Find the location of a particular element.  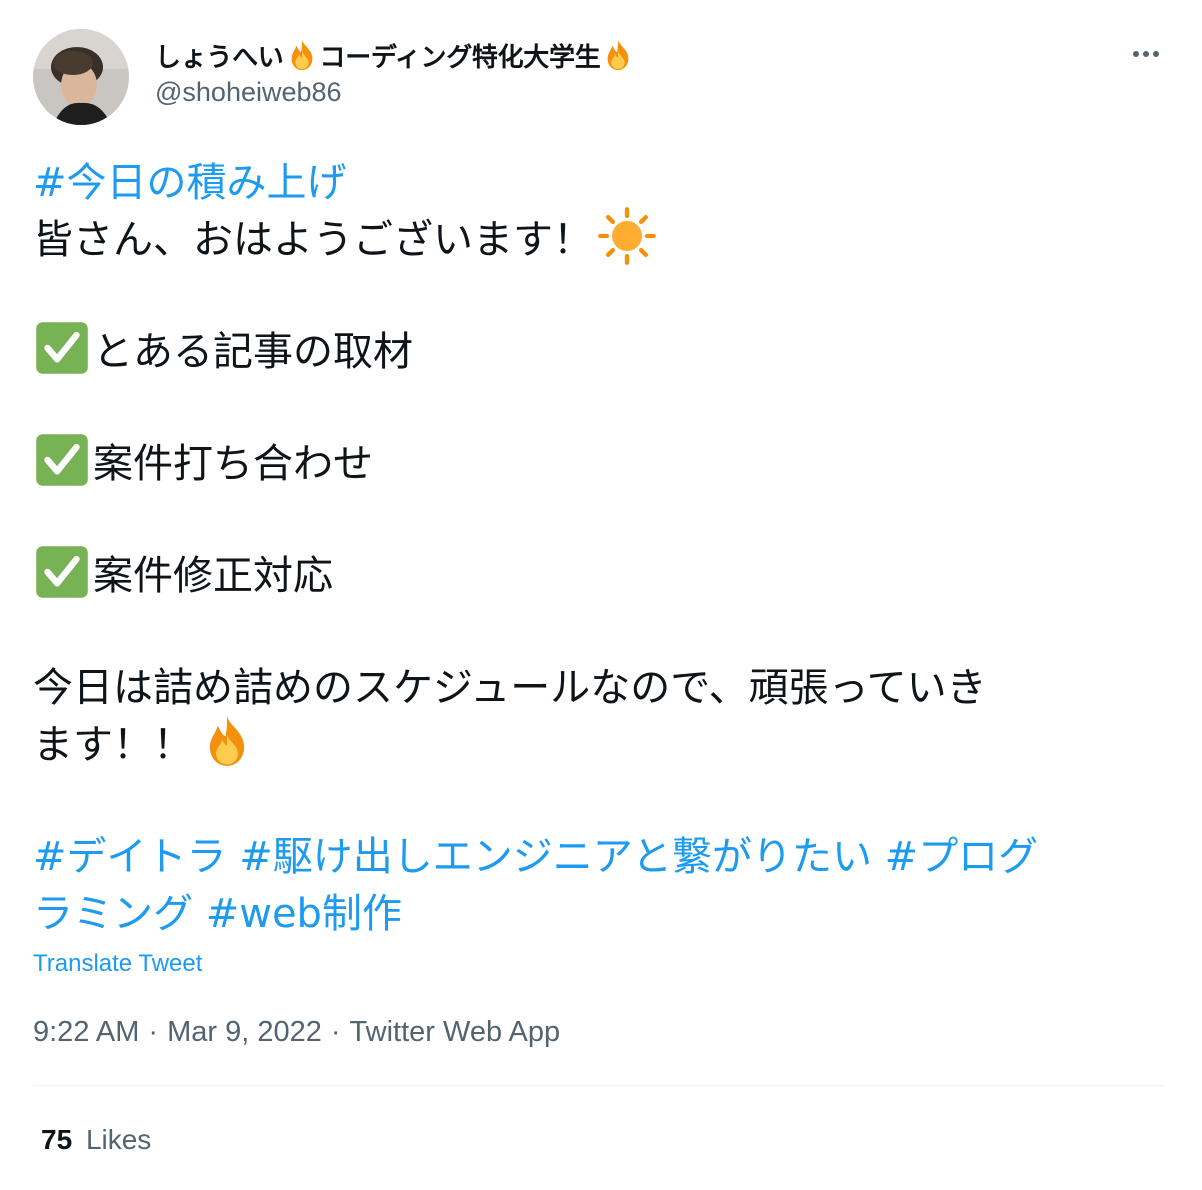

sun-icon is located at coordinates (627, 235).